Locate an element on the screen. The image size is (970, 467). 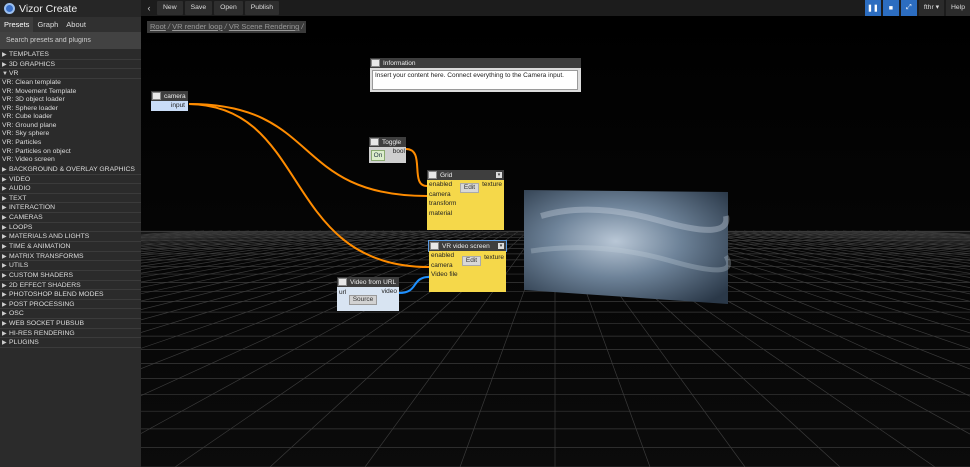
category-vr: ▼VR is located at coordinates (70, 74).